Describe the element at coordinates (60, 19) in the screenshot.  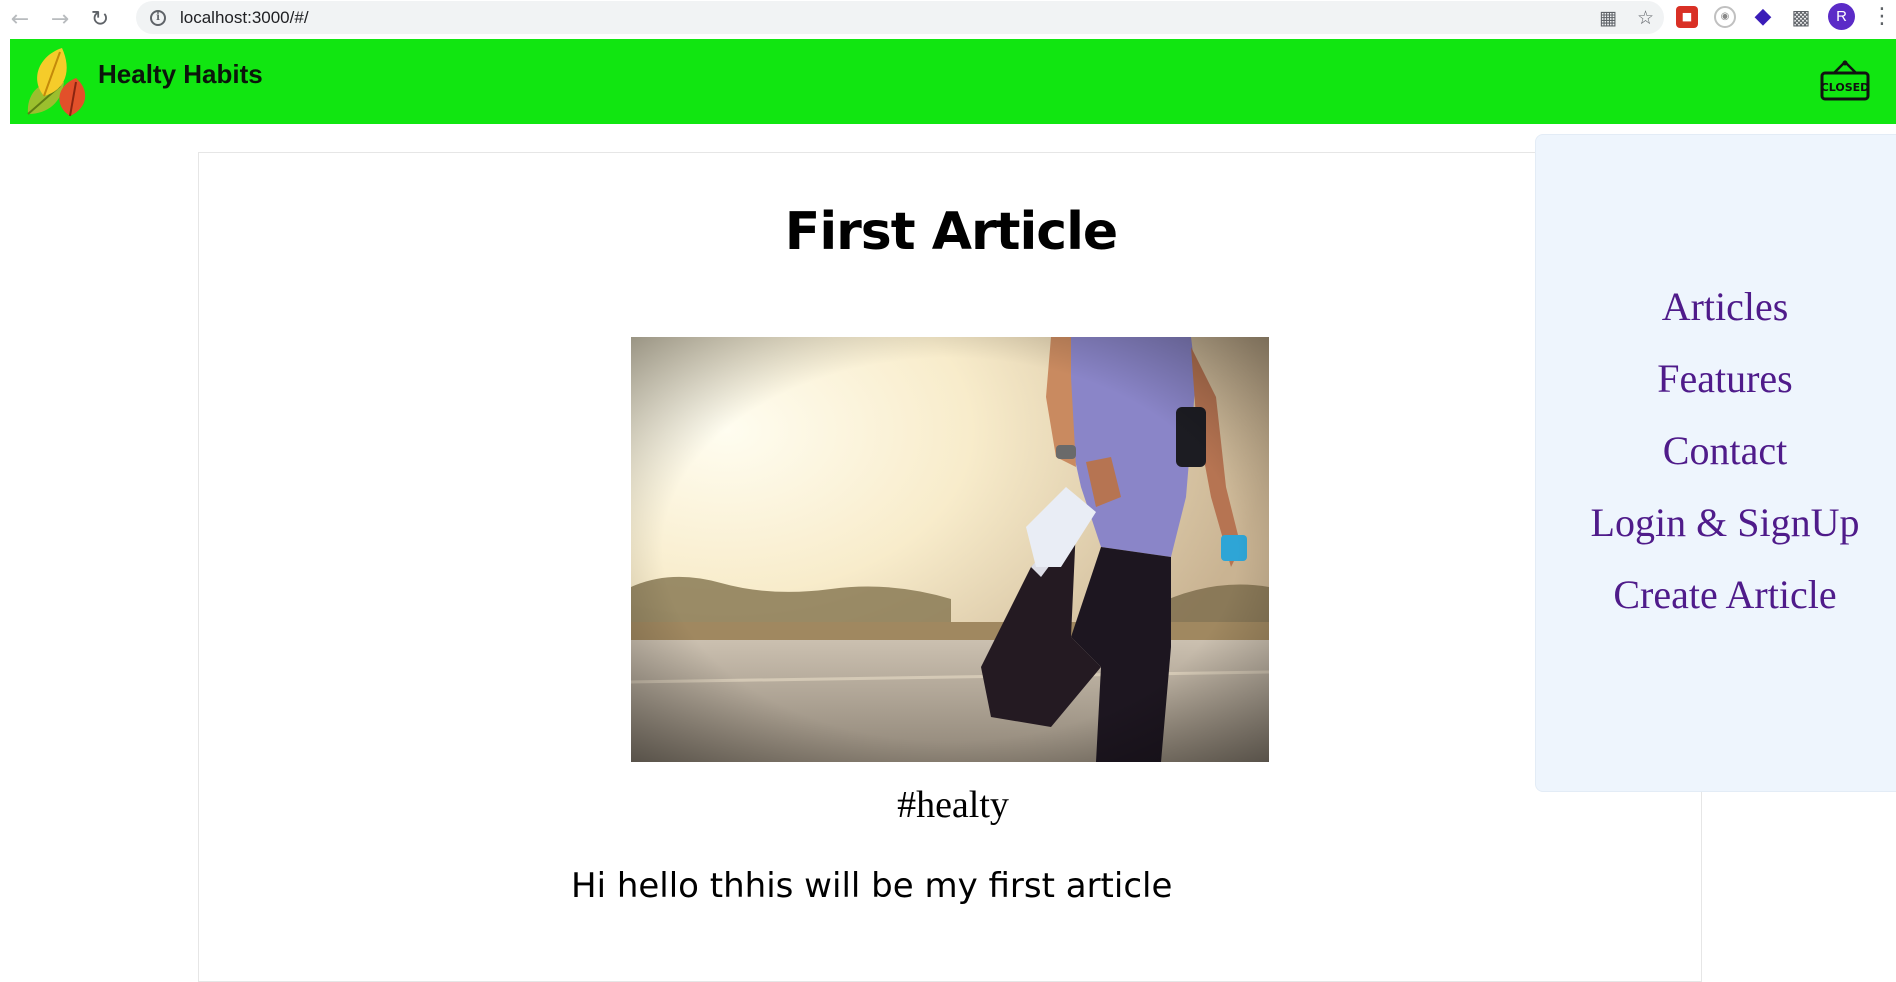
I see `forward-arrow-icon: →` at that location.